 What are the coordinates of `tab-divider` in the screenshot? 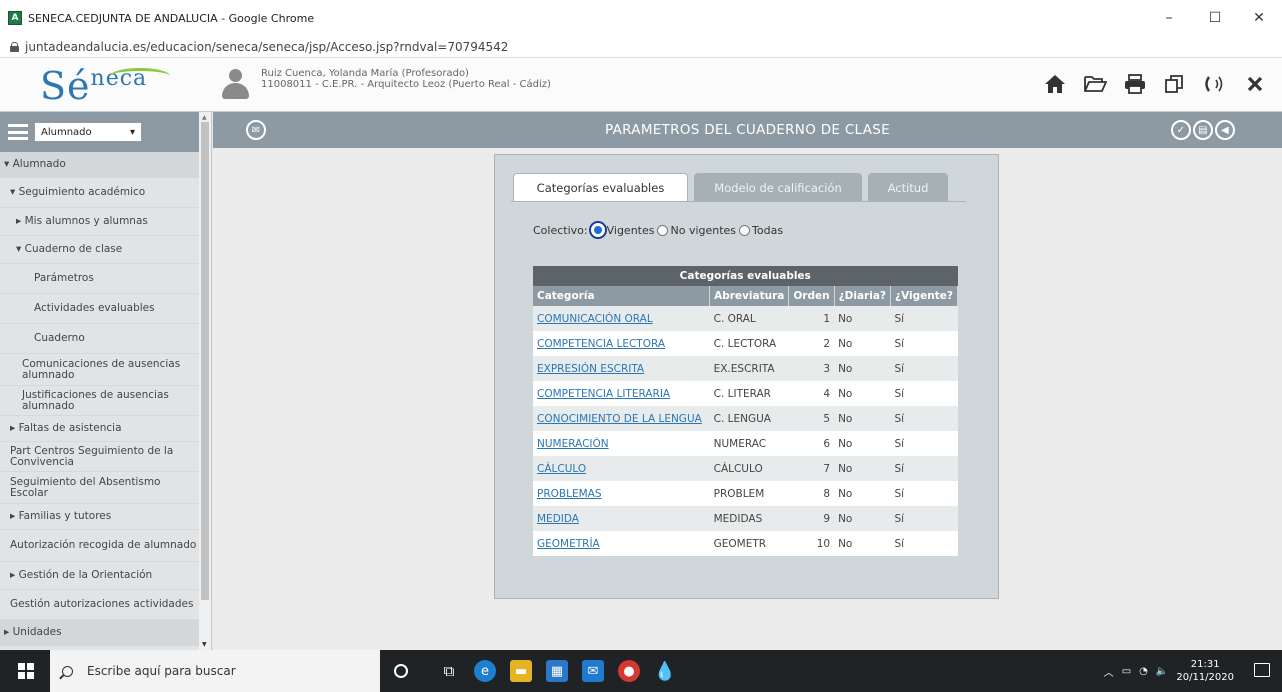 It's located at (738, 201).